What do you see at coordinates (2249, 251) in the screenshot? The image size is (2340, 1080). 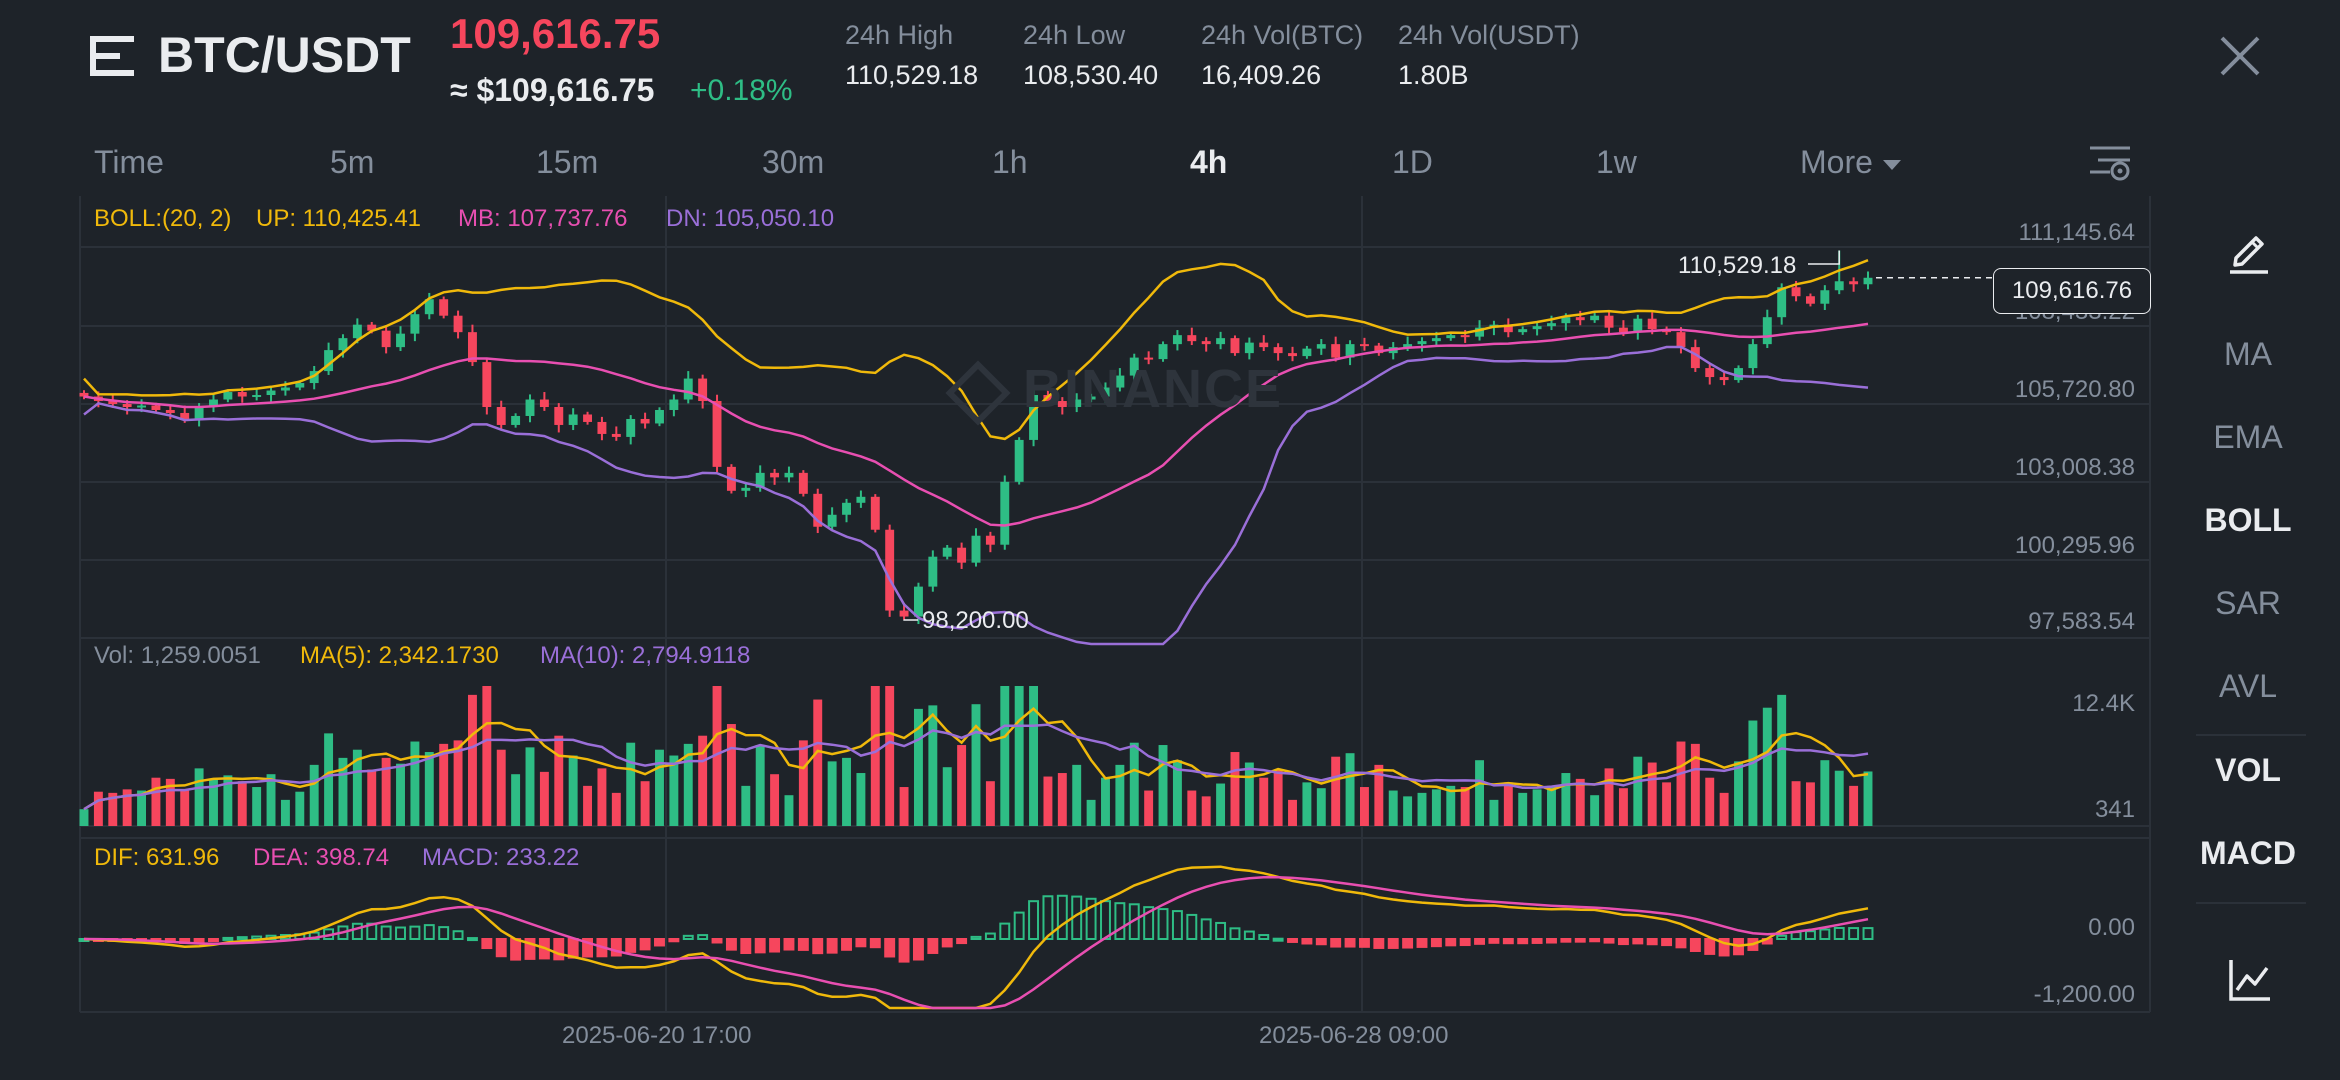 I see `pencil-draw-icon` at bounding box center [2249, 251].